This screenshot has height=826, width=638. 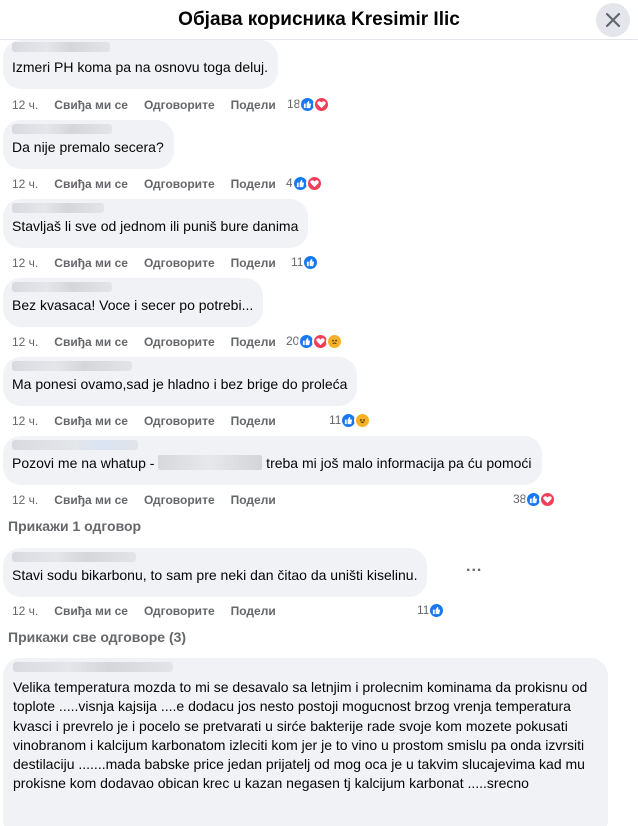 I want to click on reaction-summary: 18, so click(x=309, y=104).